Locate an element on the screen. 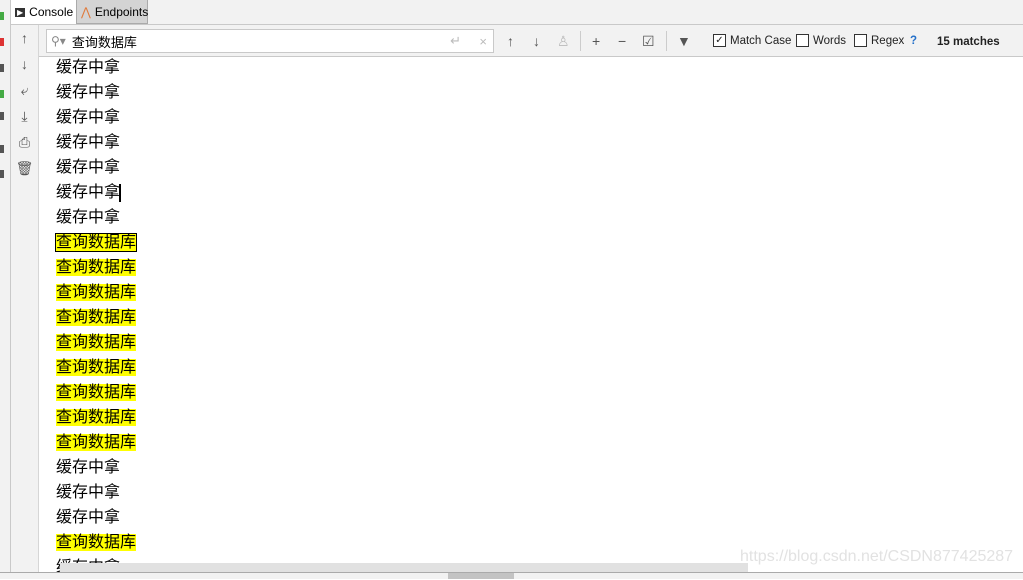 The image size is (1023, 580). down-arrow-icon: ↓ is located at coordinates (24, 64).